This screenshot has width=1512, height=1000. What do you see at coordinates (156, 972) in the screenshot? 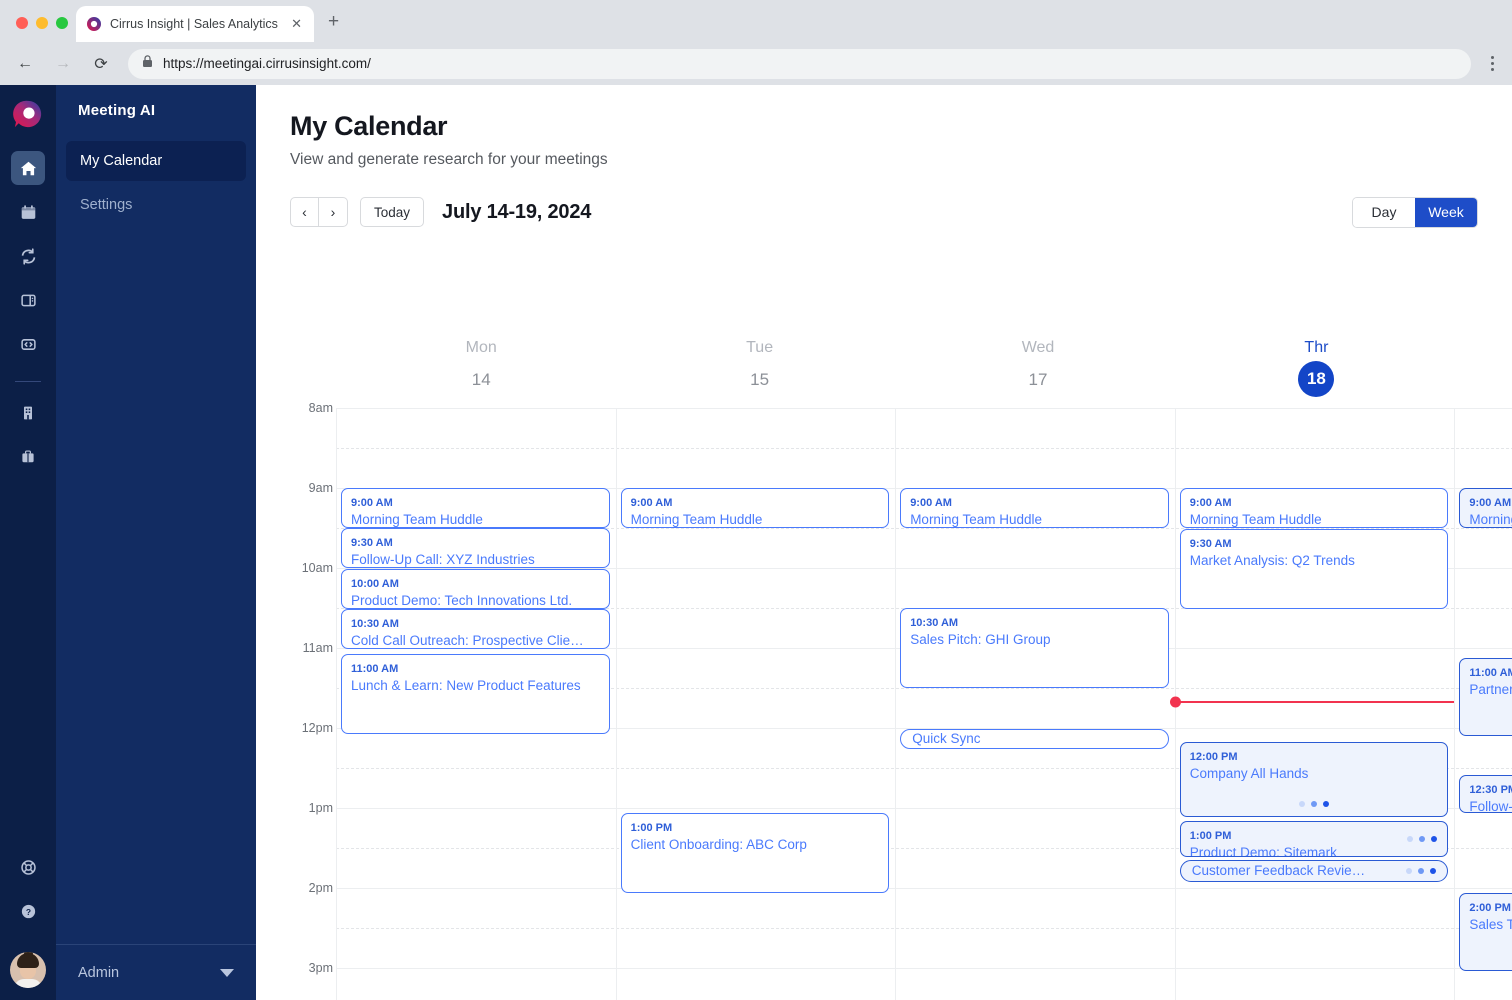
I see `user-menu: Admin` at bounding box center [156, 972].